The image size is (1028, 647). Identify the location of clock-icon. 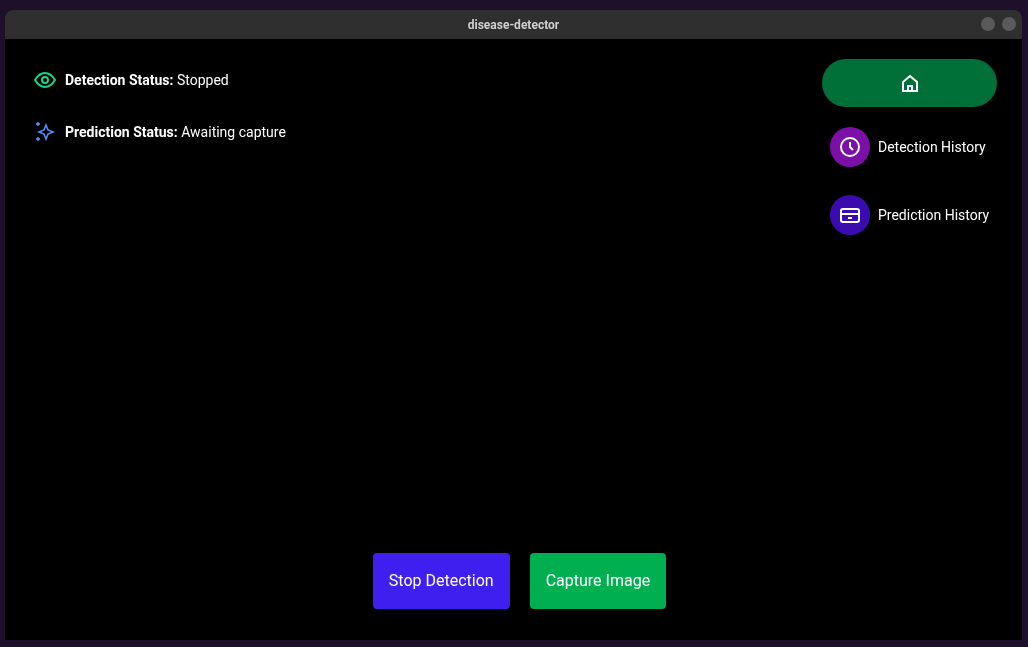
(850, 147).